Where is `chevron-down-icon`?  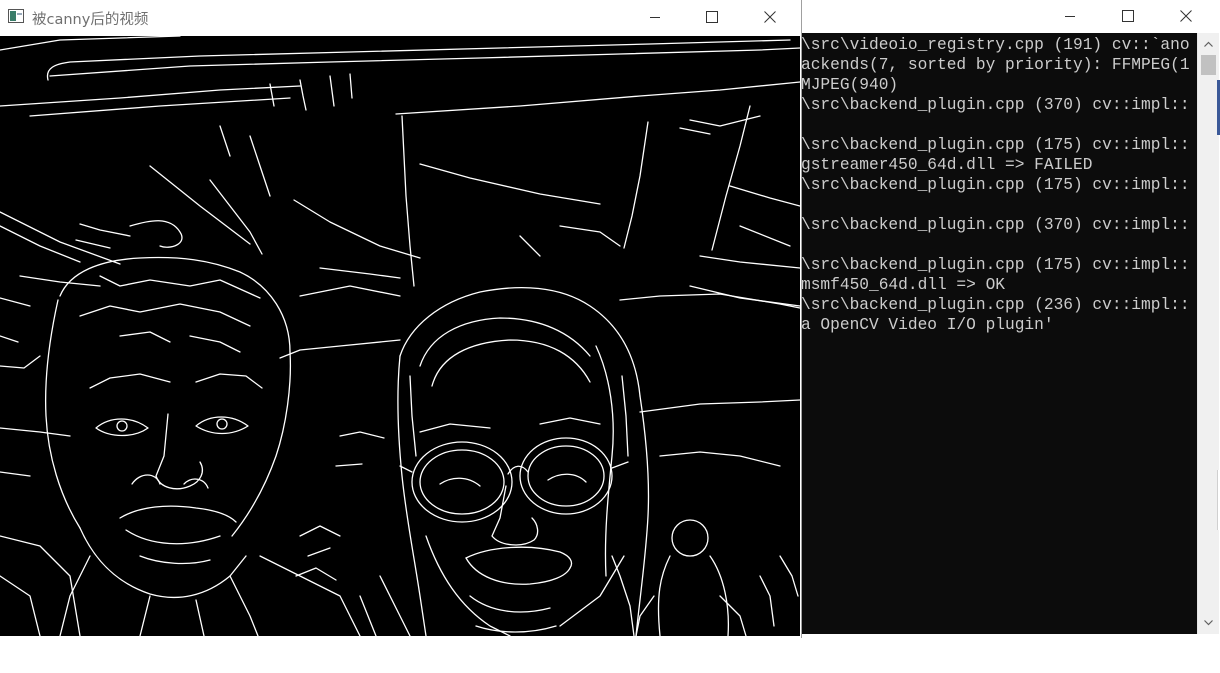
chevron-down-icon is located at coordinates (1208, 623).